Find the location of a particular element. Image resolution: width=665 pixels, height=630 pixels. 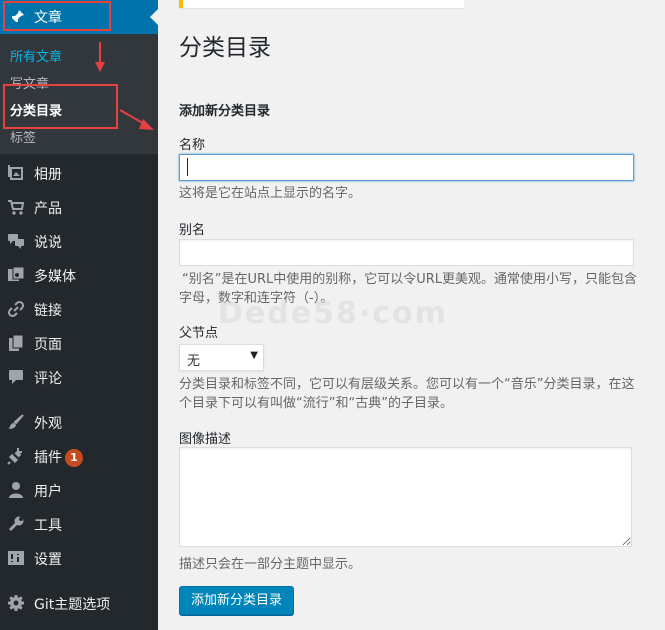

slug-label: 别名 is located at coordinates (192, 230).